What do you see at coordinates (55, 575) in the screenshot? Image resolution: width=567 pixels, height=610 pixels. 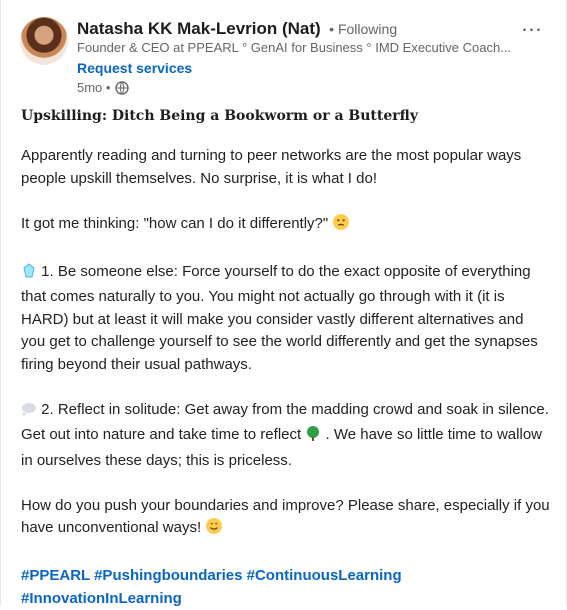 I see `hashtag-ppearl: #PPEARL` at bounding box center [55, 575].